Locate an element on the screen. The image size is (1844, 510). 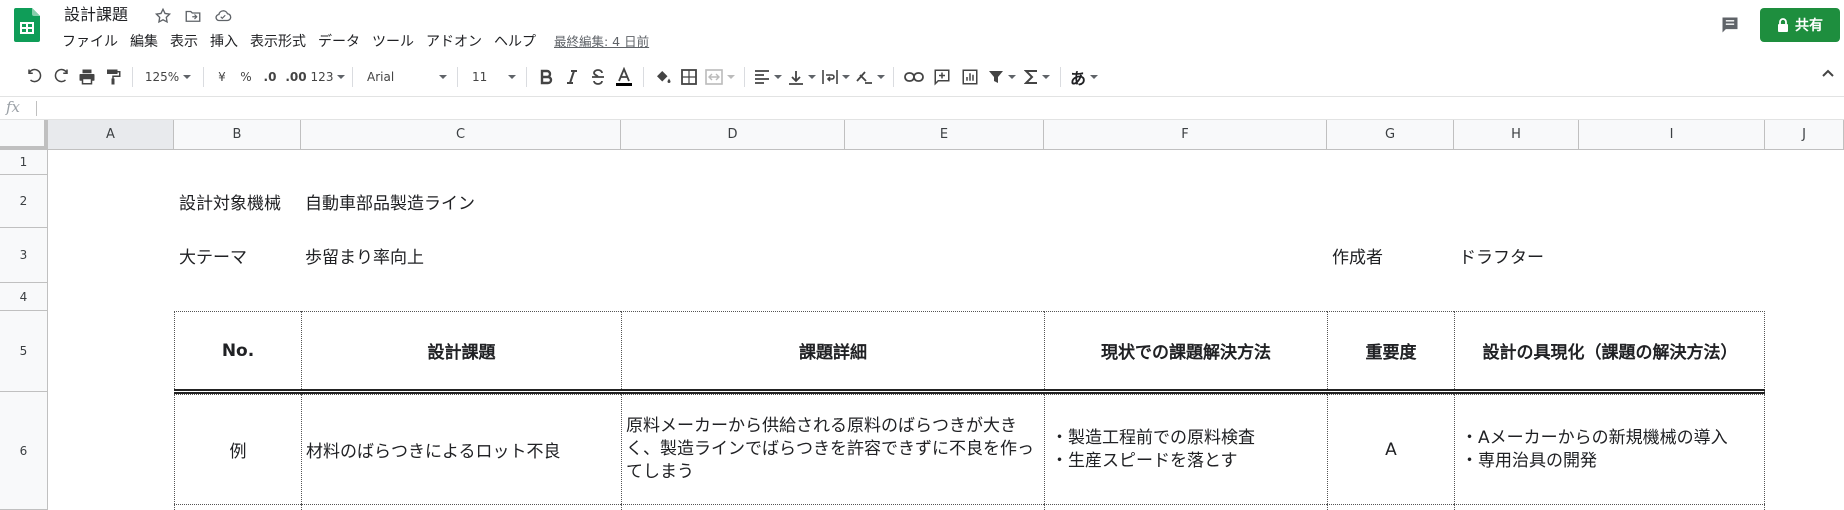
lock-icon is located at coordinates (1783, 25).